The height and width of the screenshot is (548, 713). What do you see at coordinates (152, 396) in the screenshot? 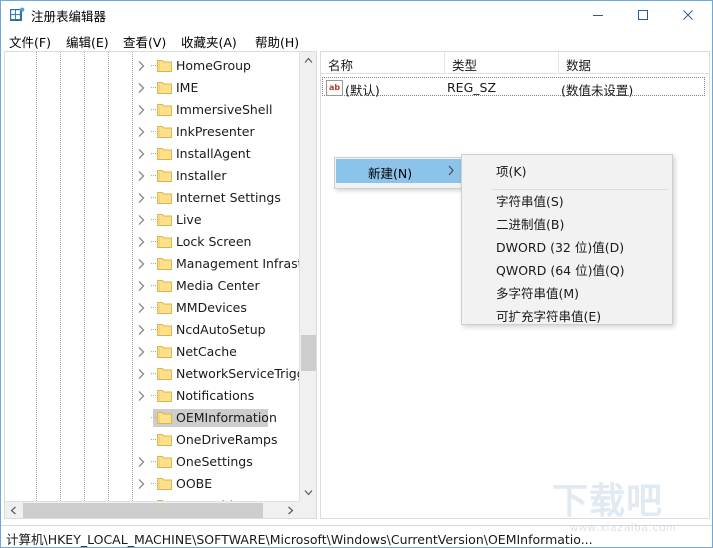
I see `tree-item: Notifications` at bounding box center [152, 396].